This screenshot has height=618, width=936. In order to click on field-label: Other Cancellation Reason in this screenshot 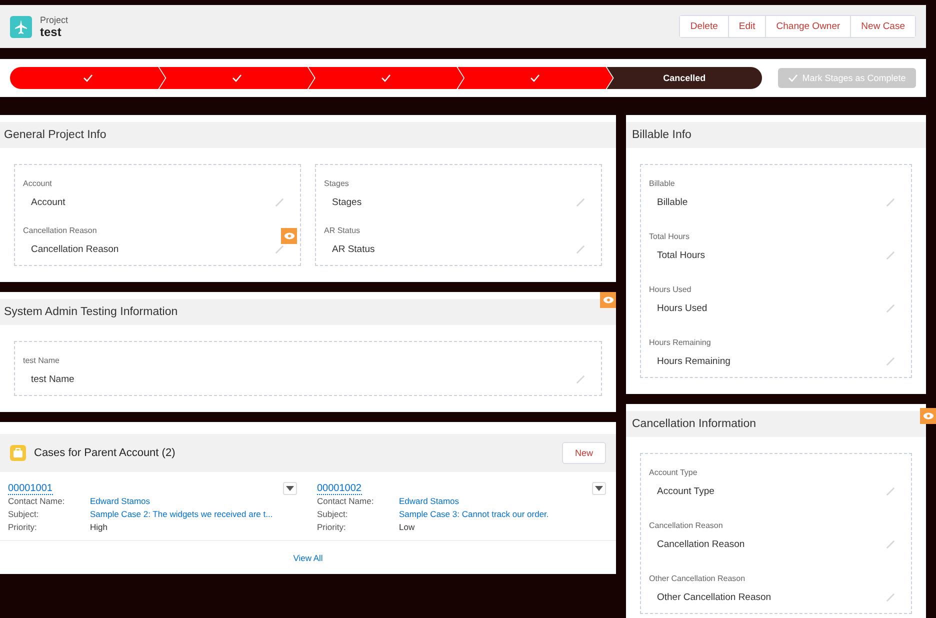, I will do `click(697, 578)`.